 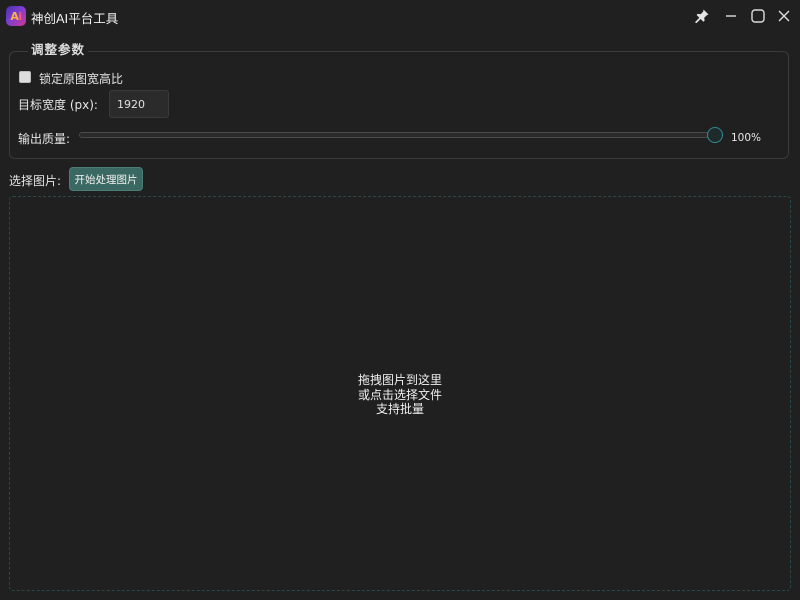 What do you see at coordinates (399, 409) in the screenshot?
I see `drop-hint-line-3: 支持批量` at bounding box center [399, 409].